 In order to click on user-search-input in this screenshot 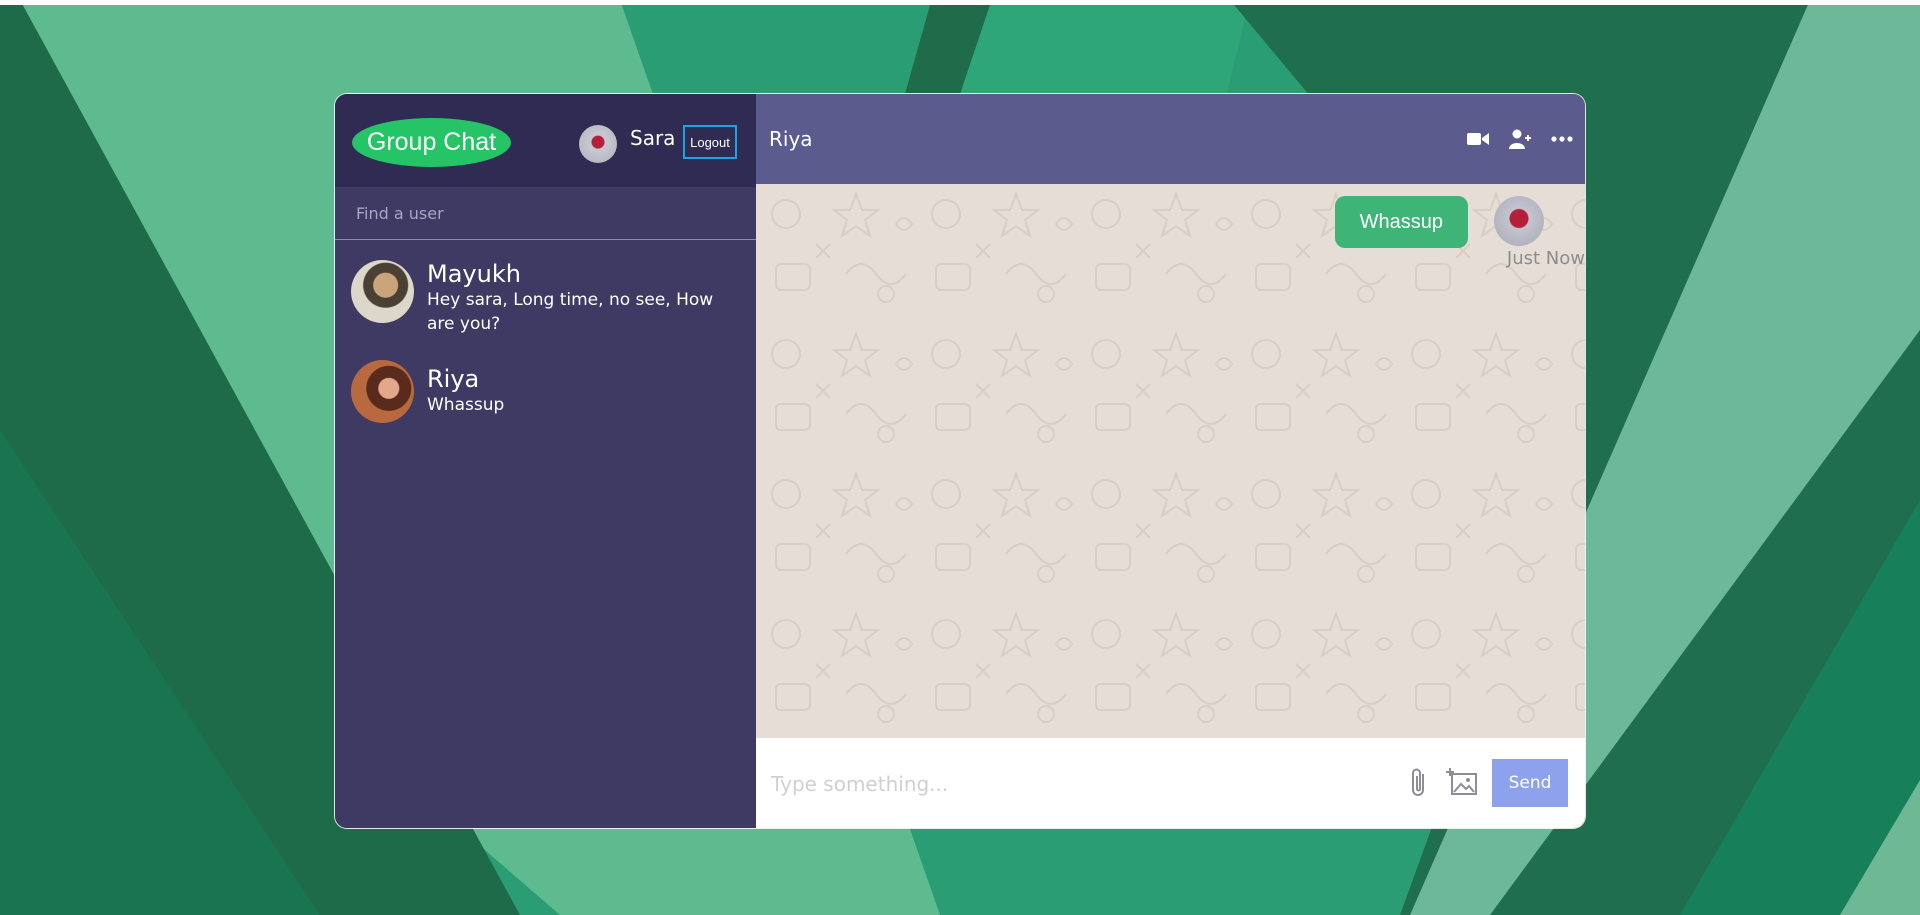, I will do `click(546, 213)`.